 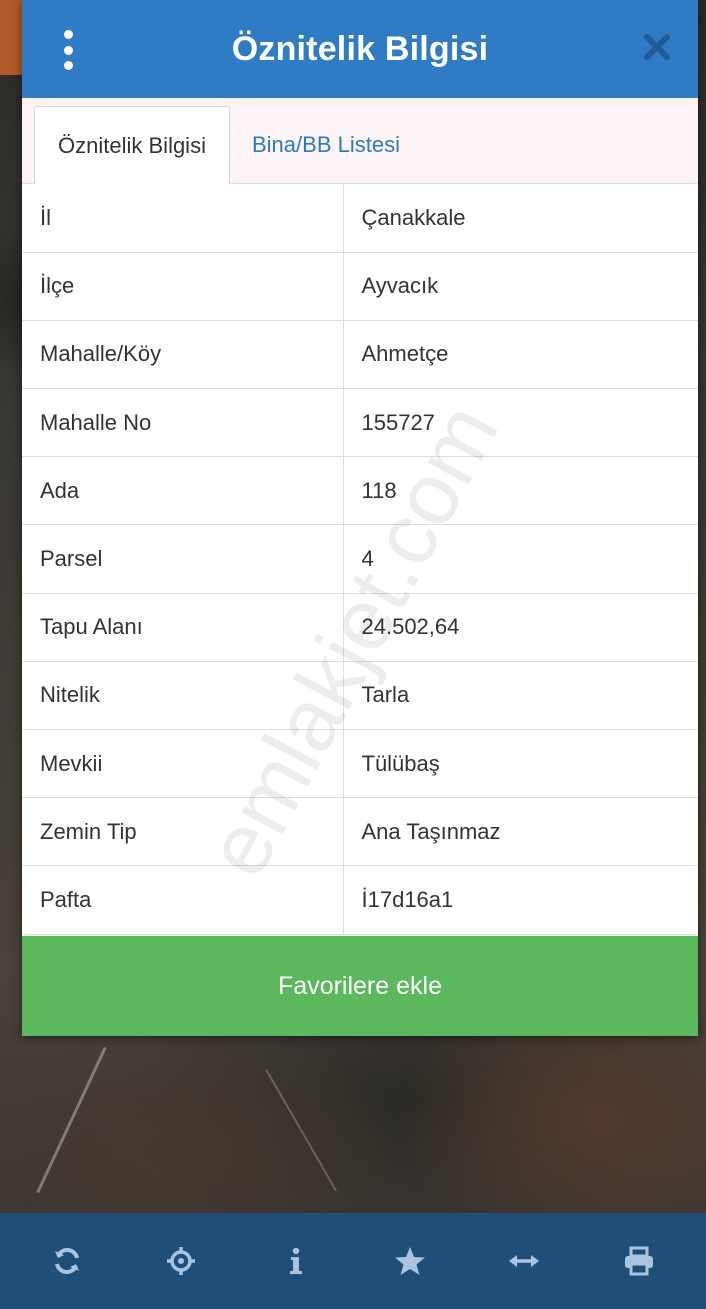 I want to click on attribute-value: 24.502,64, so click(x=520, y=627).